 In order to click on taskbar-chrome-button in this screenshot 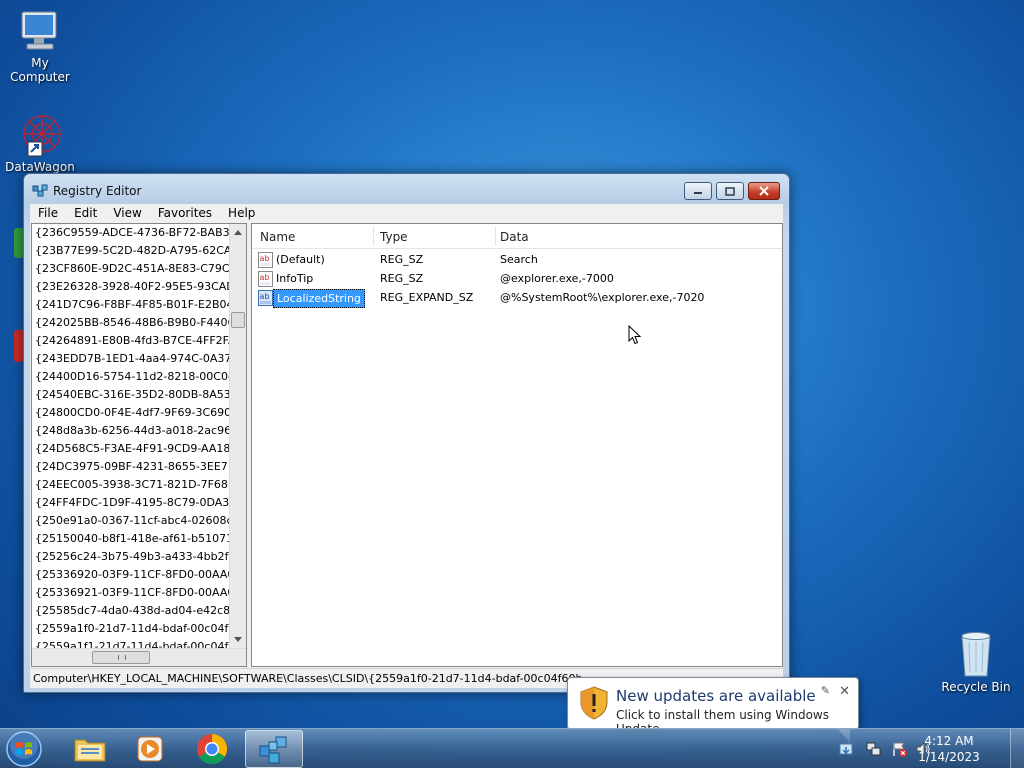, I will do `click(212, 749)`.